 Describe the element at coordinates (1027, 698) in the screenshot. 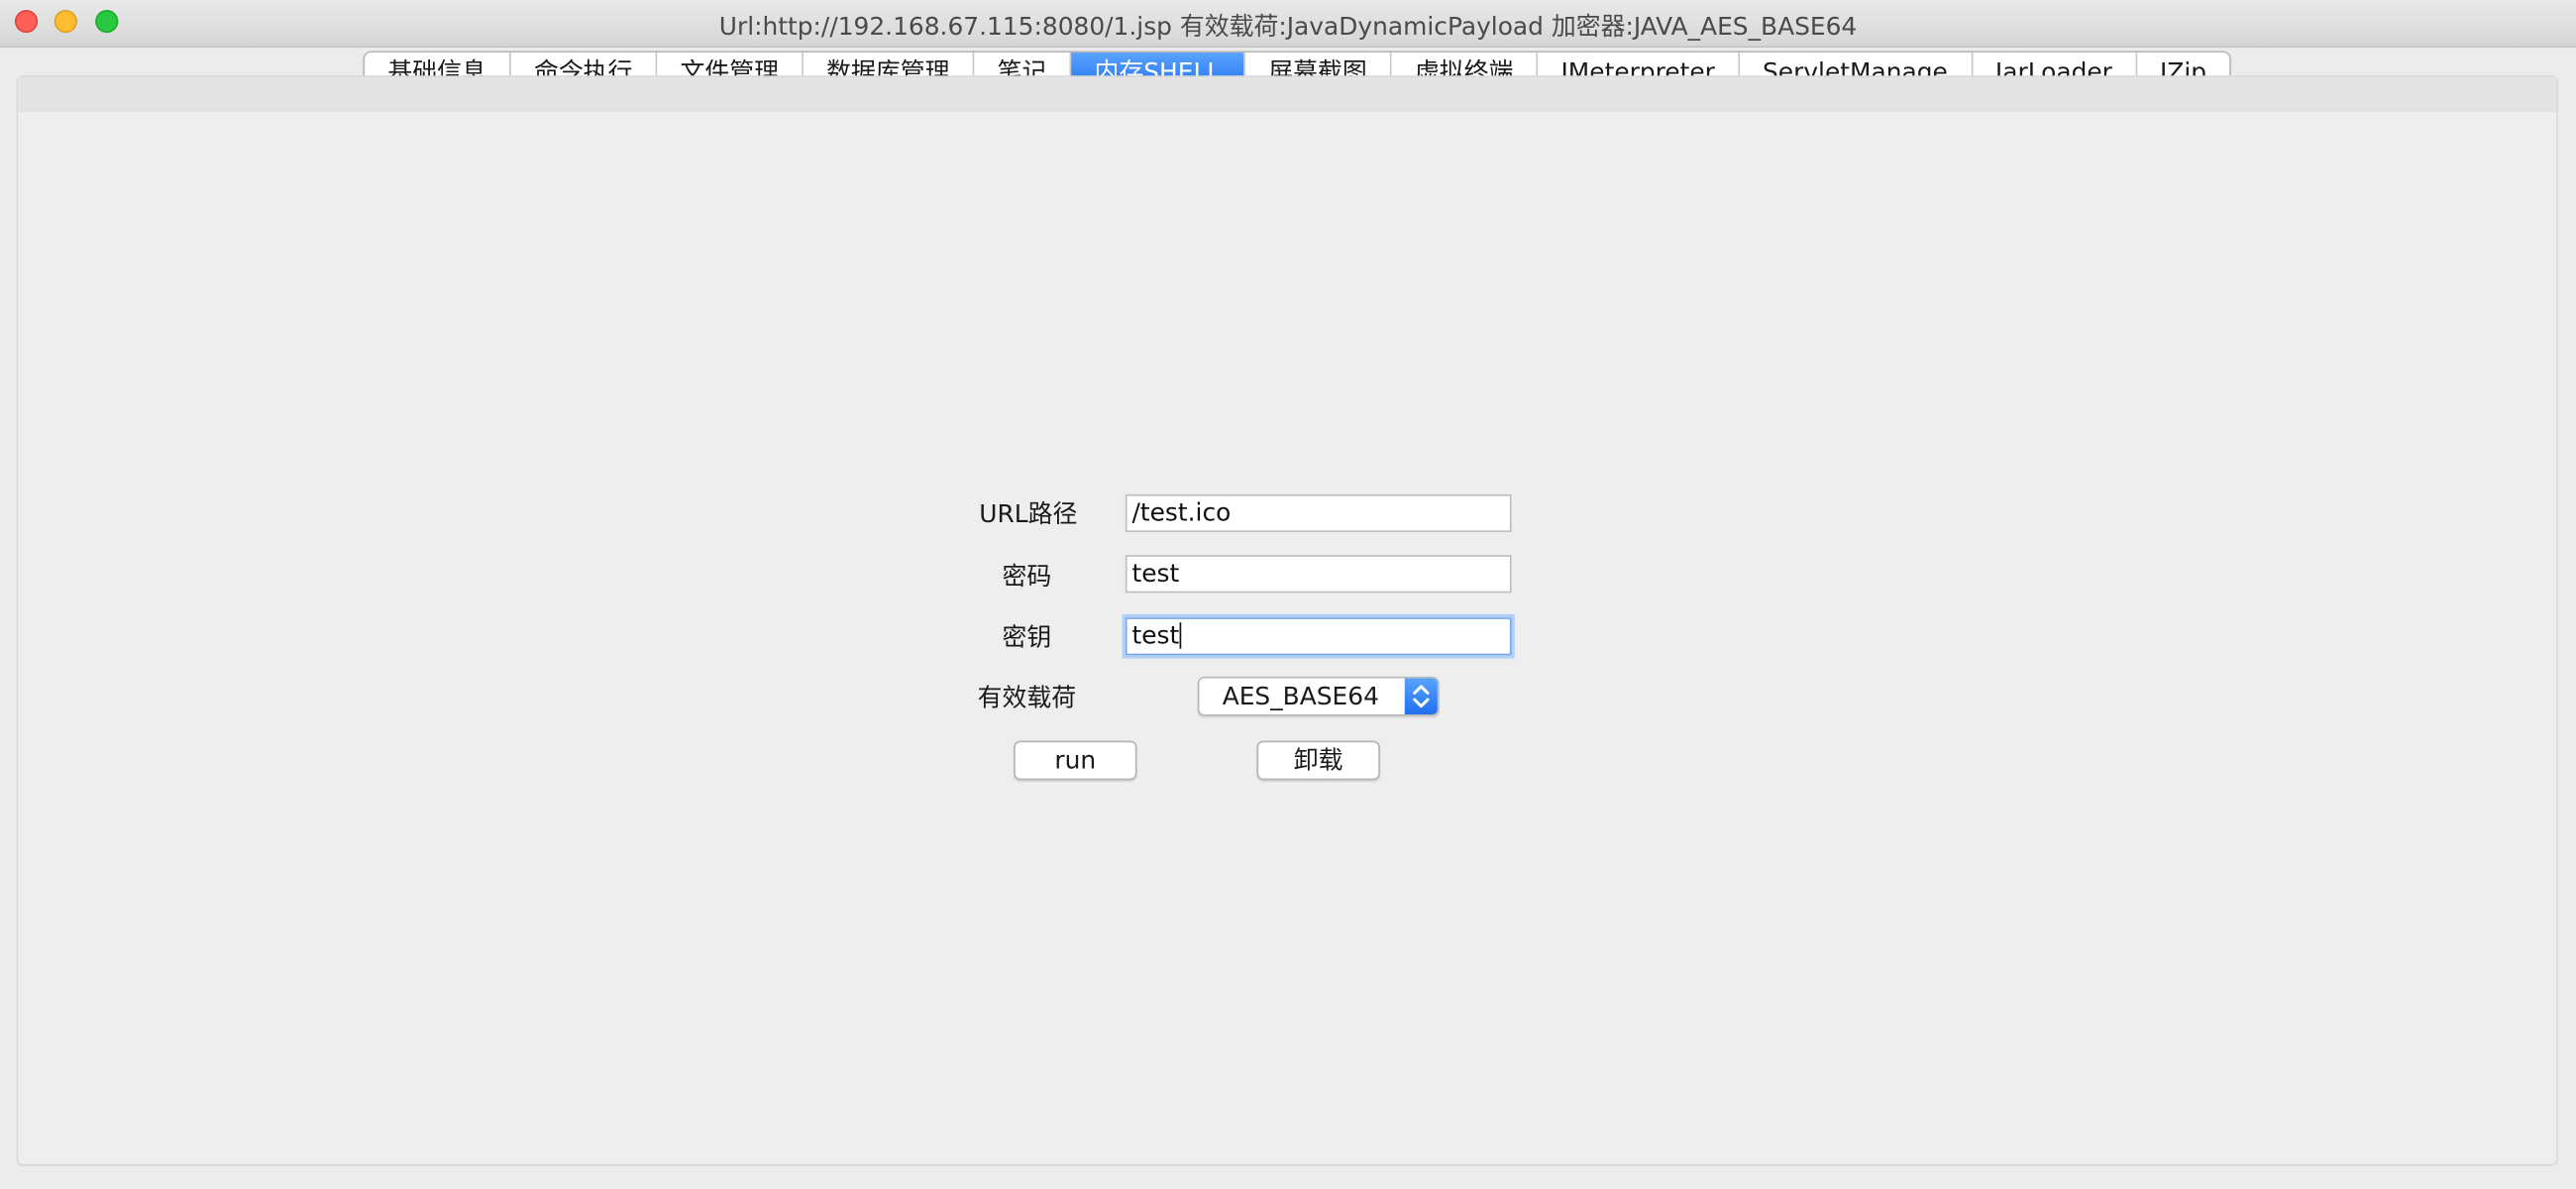

I see `payload-label: 有效载荷` at that location.